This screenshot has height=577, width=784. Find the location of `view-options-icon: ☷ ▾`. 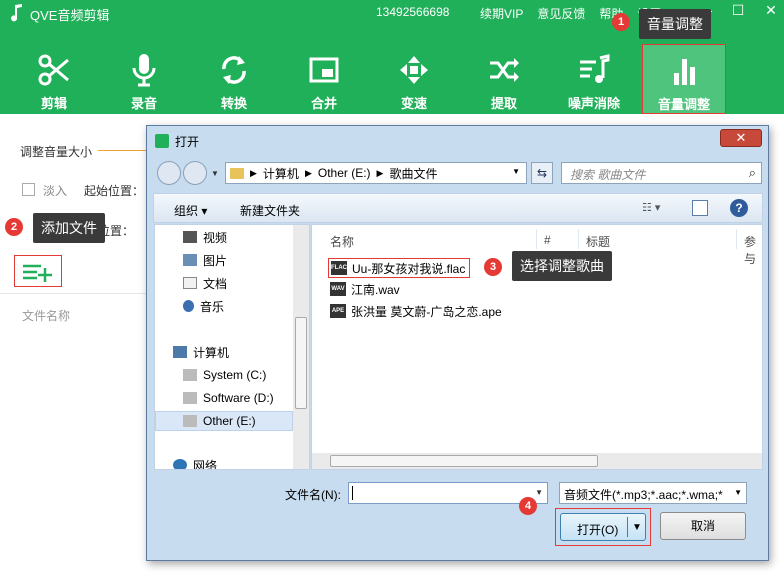

view-options-icon: ☷ ▾ is located at coordinates (659, 209).